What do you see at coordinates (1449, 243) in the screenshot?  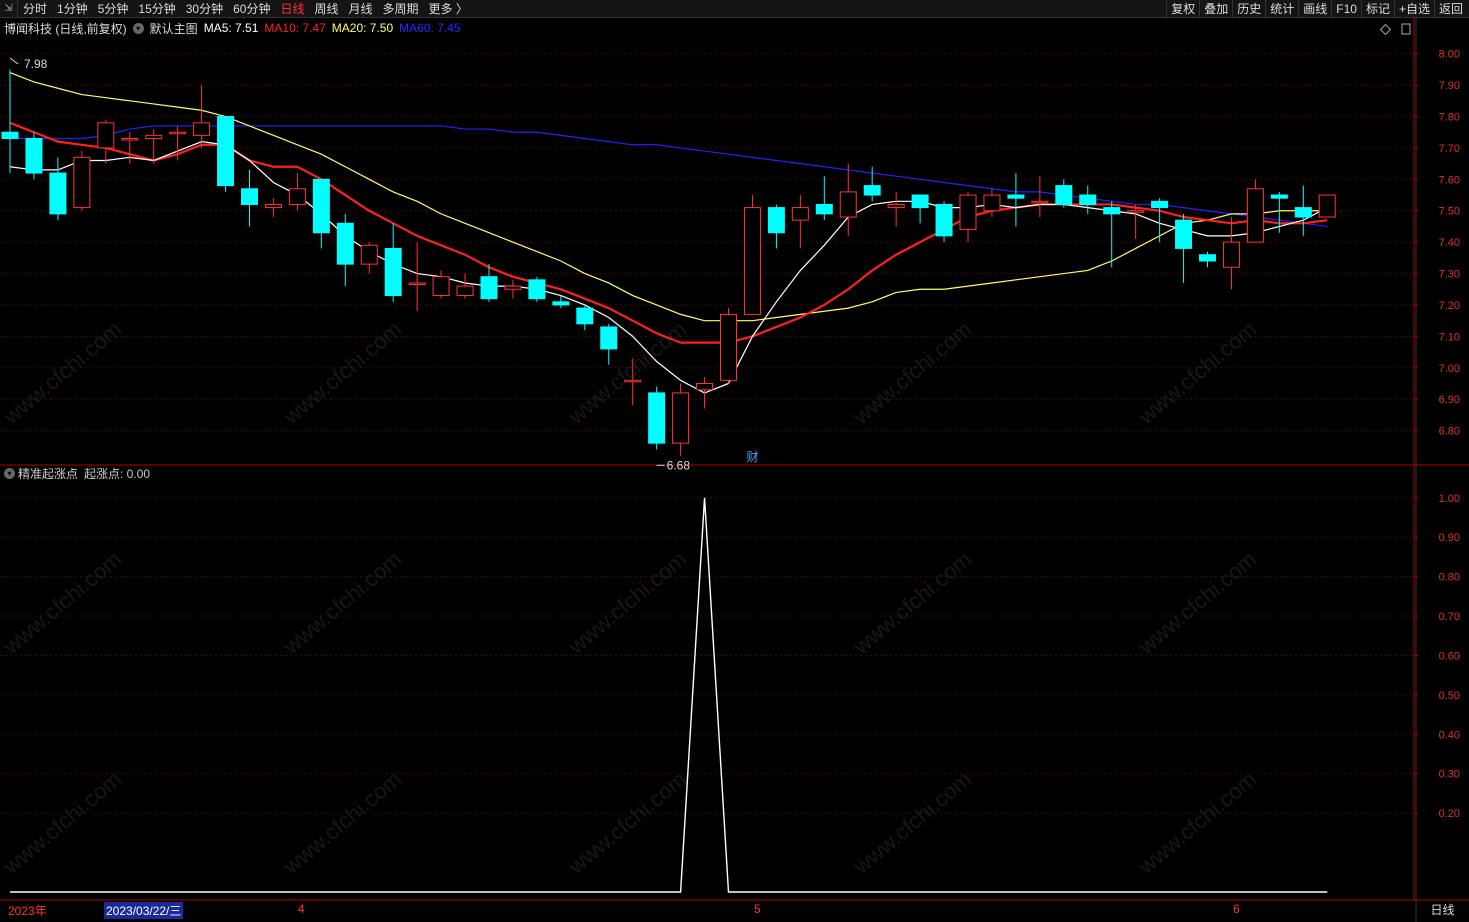 I see `main-y-tick-label: 7.40` at bounding box center [1449, 243].